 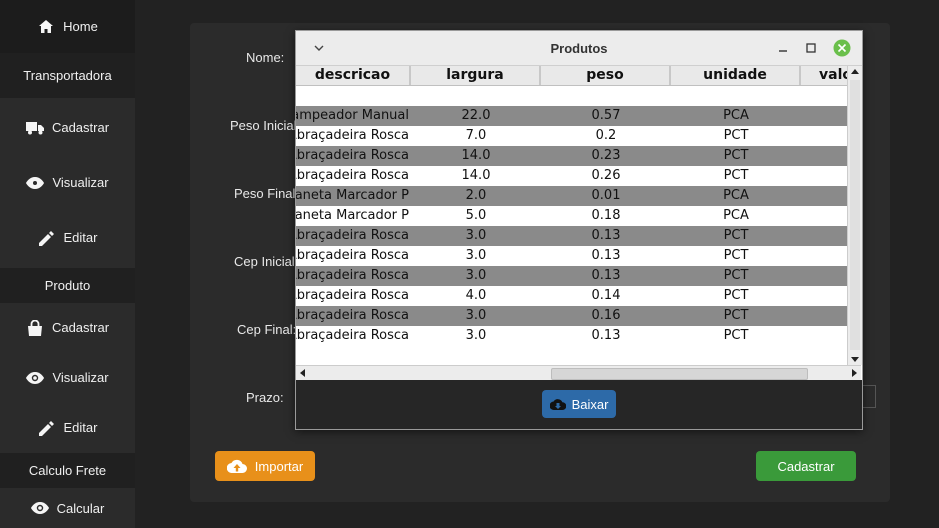 What do you see at coordinates (811, 48) in the screenshot?
I see `maximize-icon` at bounding box center [811, 48].